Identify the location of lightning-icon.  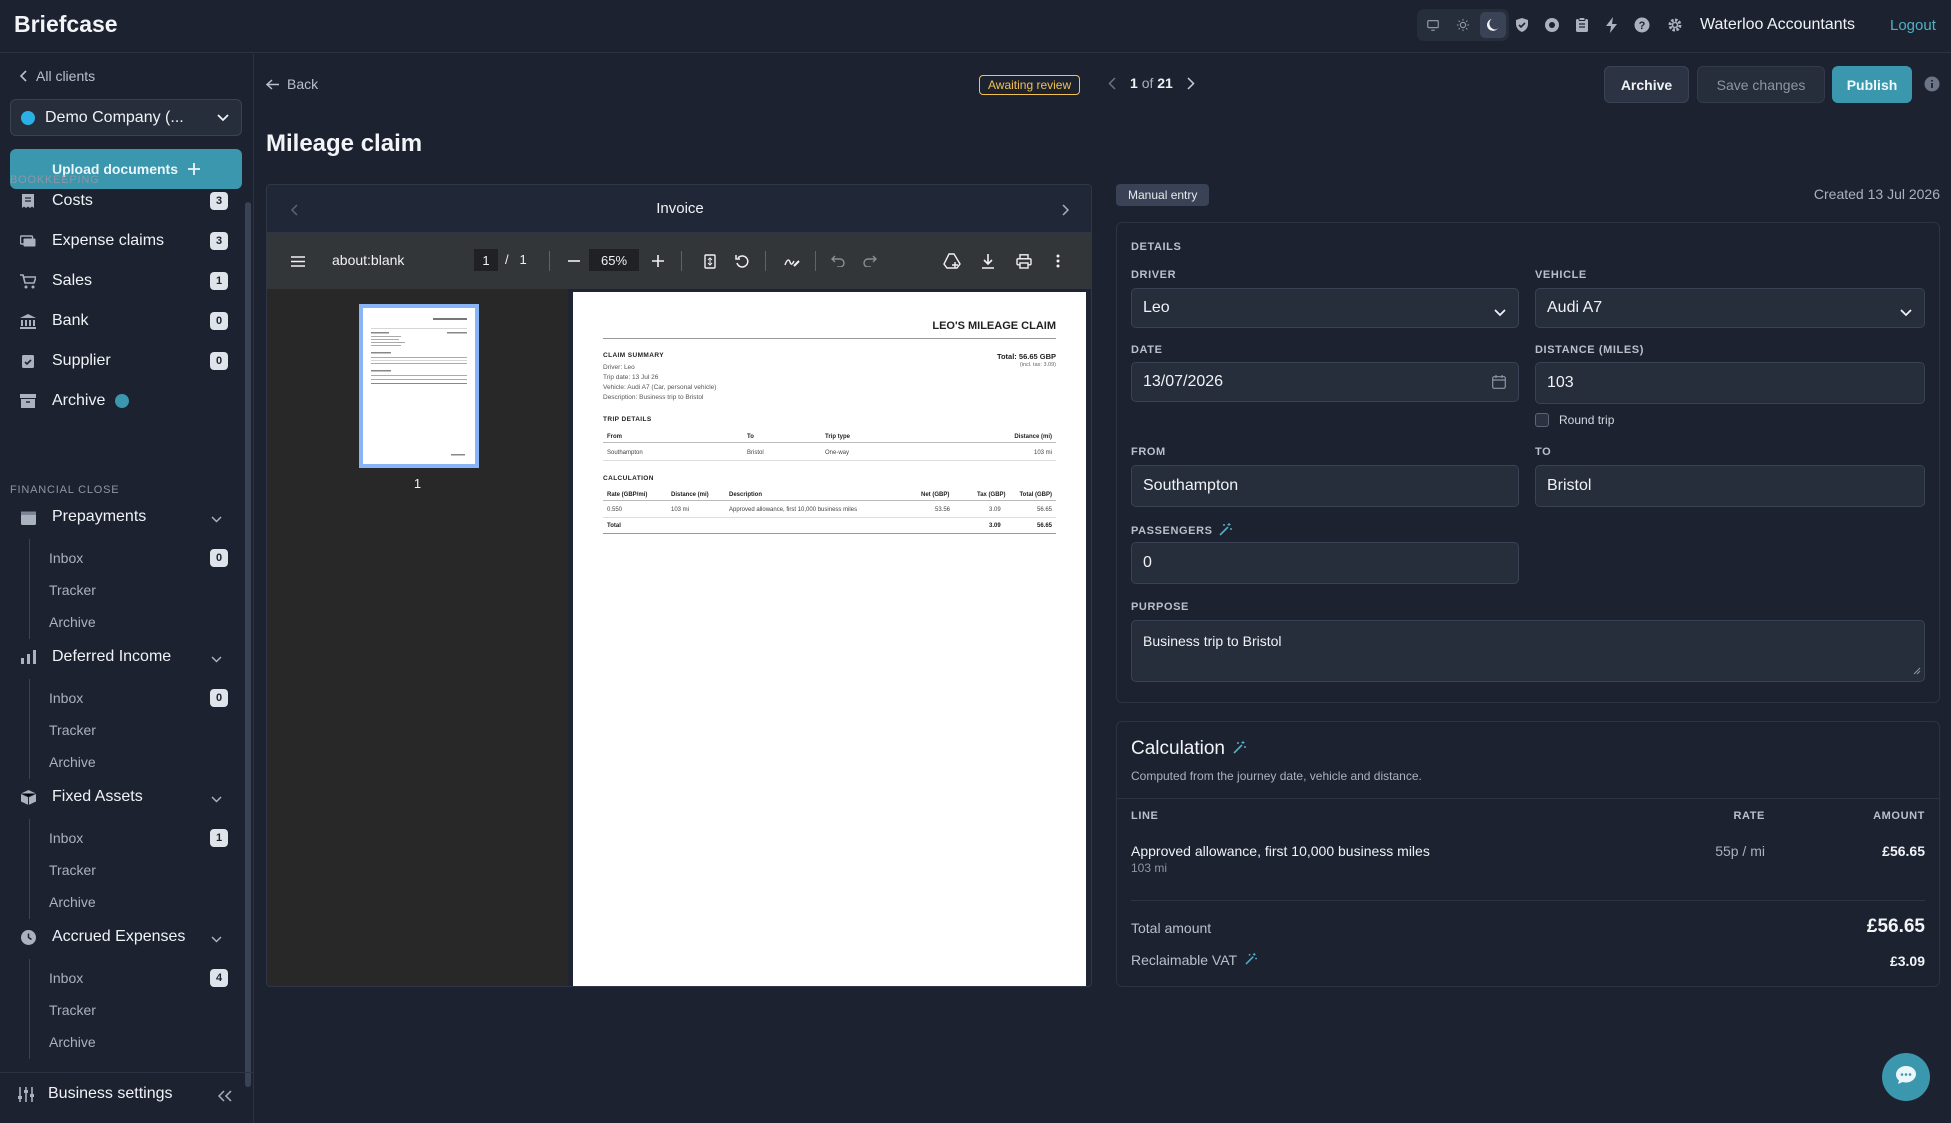
(1612, 25).